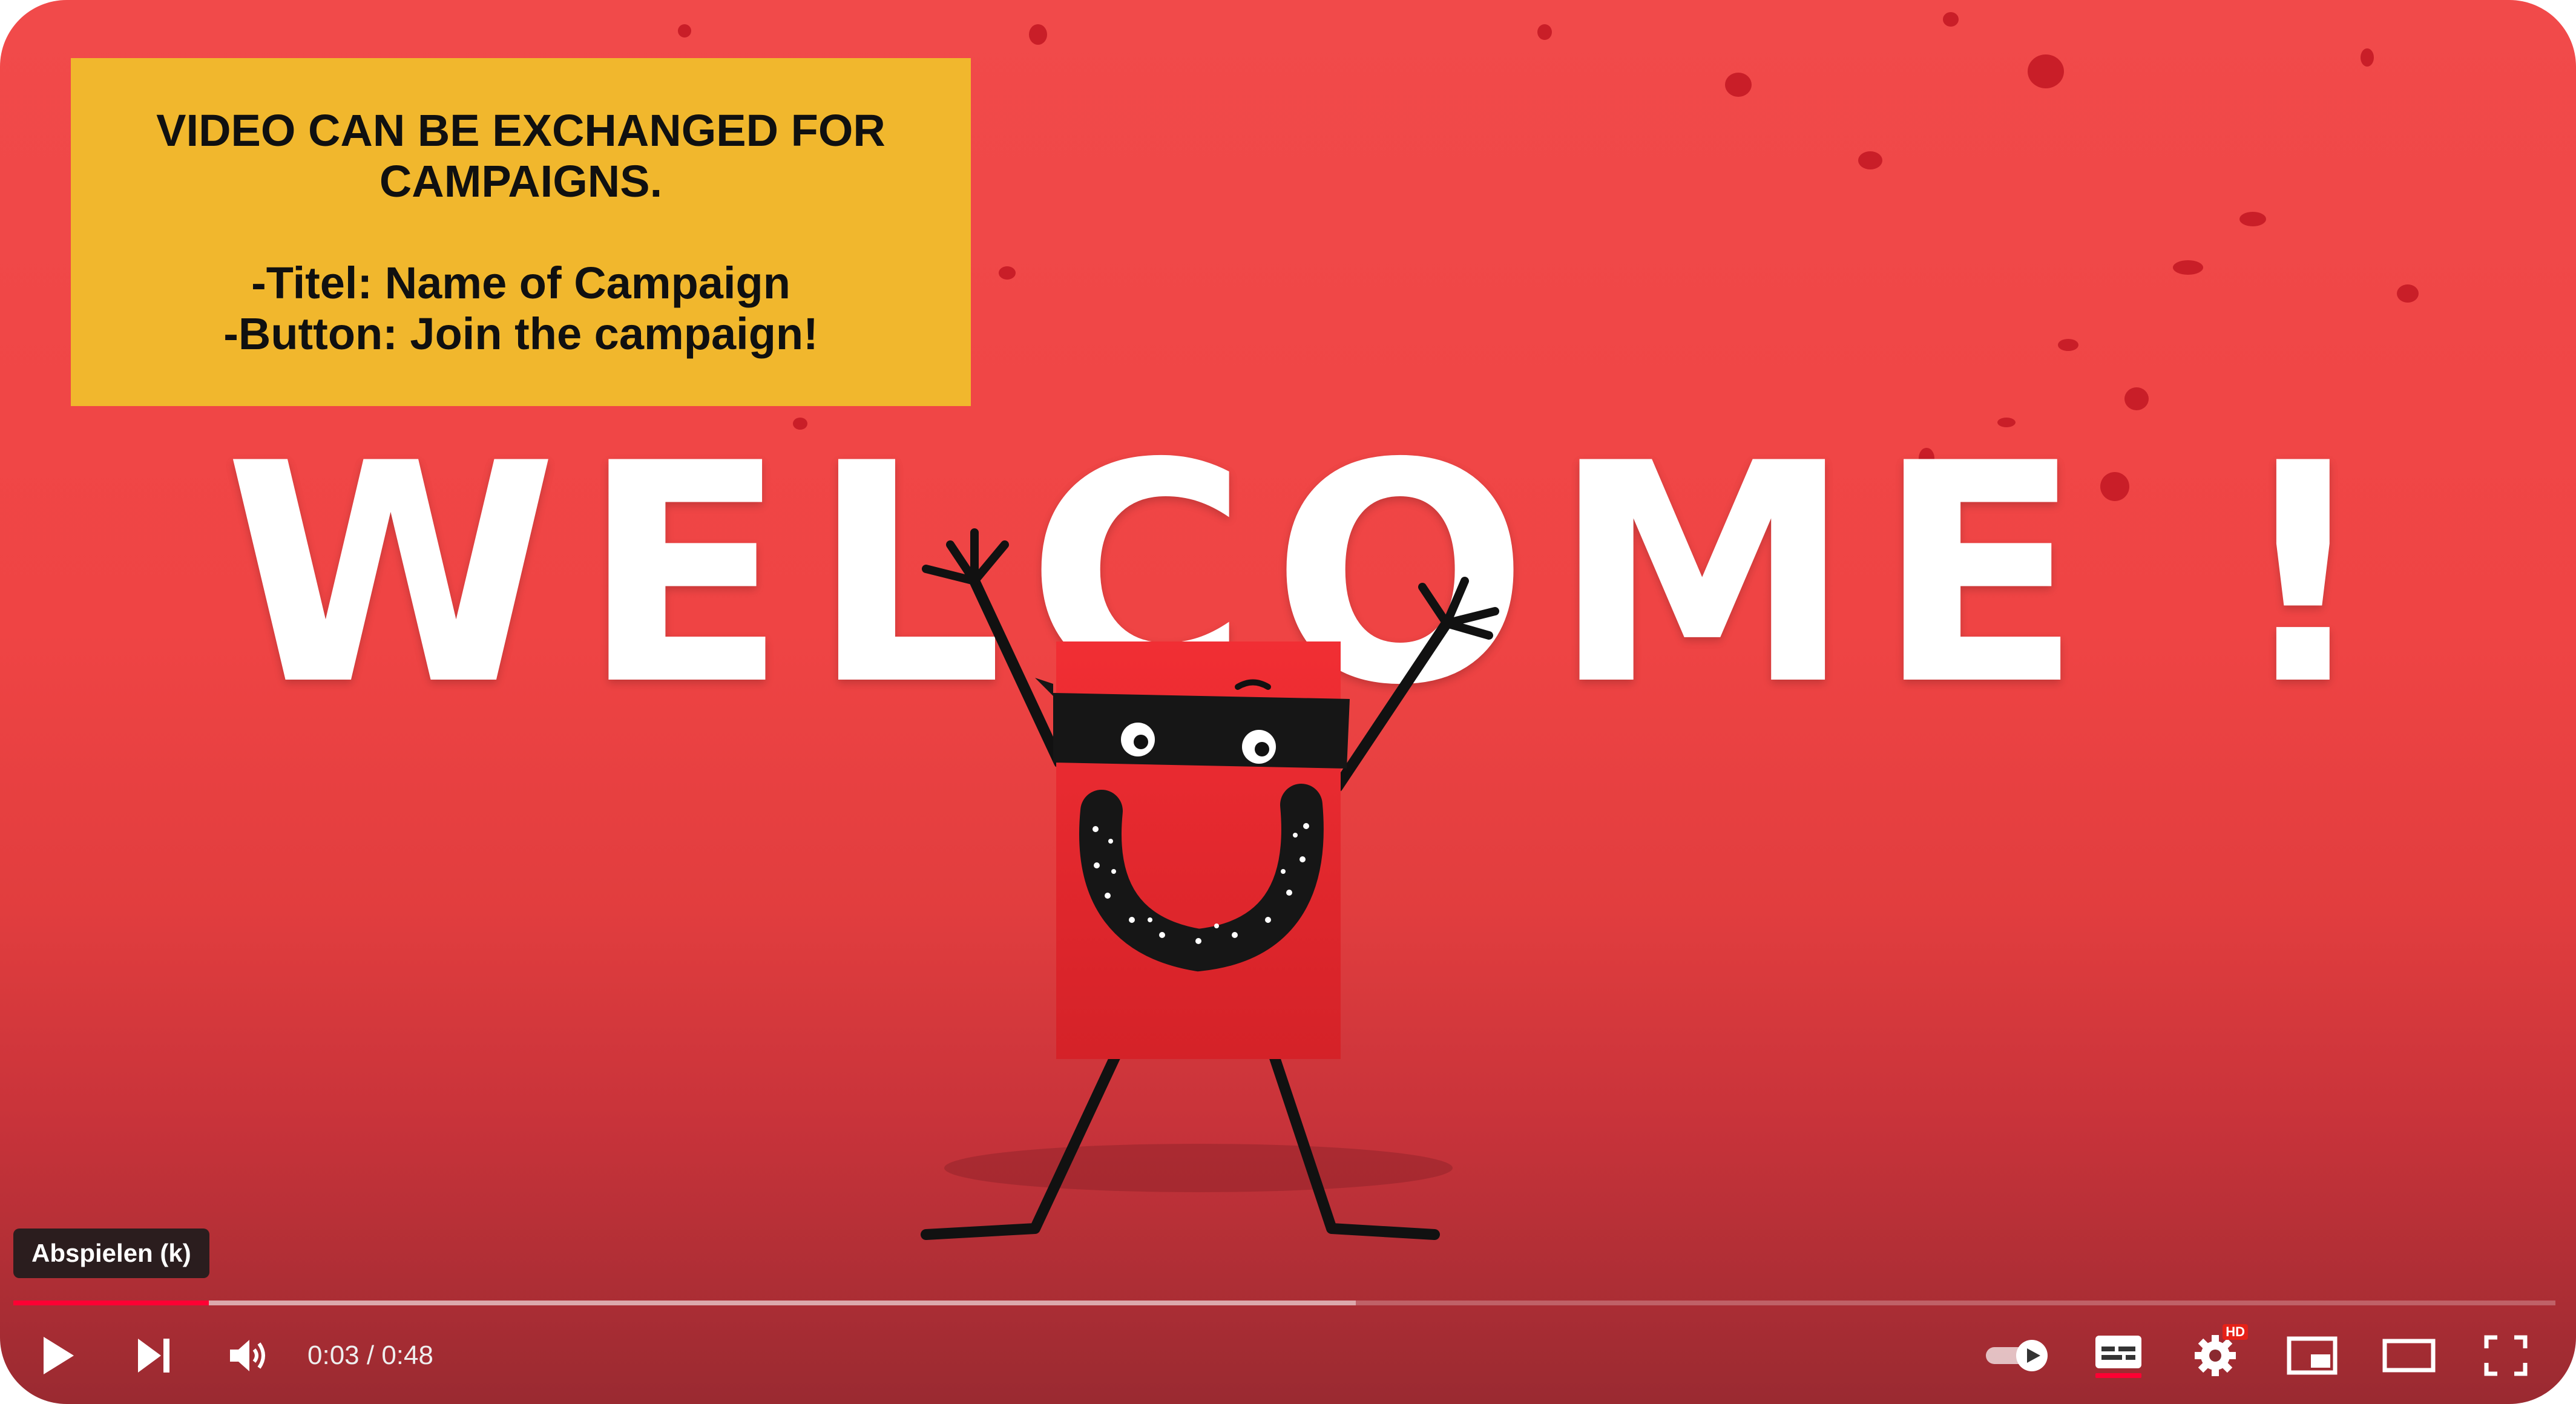 This screenshot has height=1404, width=2576. Describe the element at coordinates (111, 1253) in the screenshot. I see `play-tooltip: Abspielen (k)` at that location.